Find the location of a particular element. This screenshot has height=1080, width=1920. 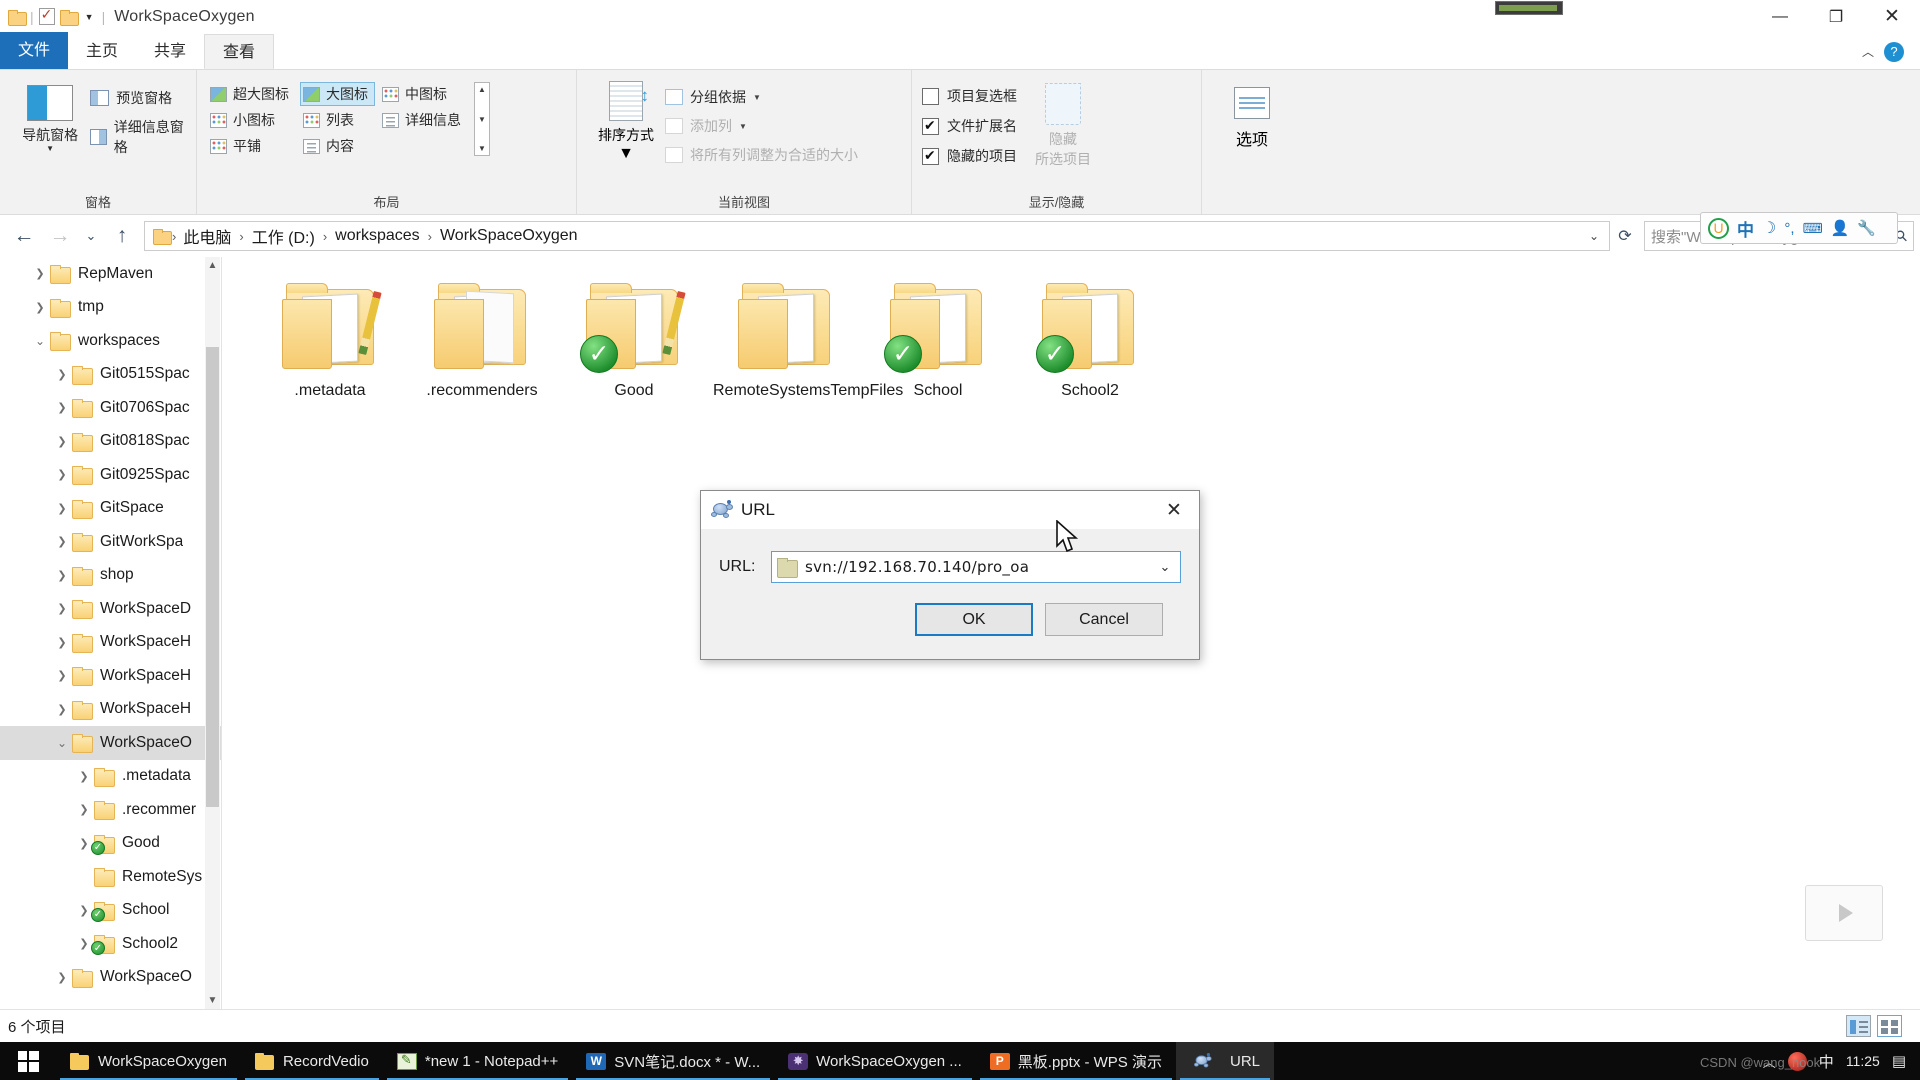

item-checkboxes-checkbox is located at coordinates (930, 96).